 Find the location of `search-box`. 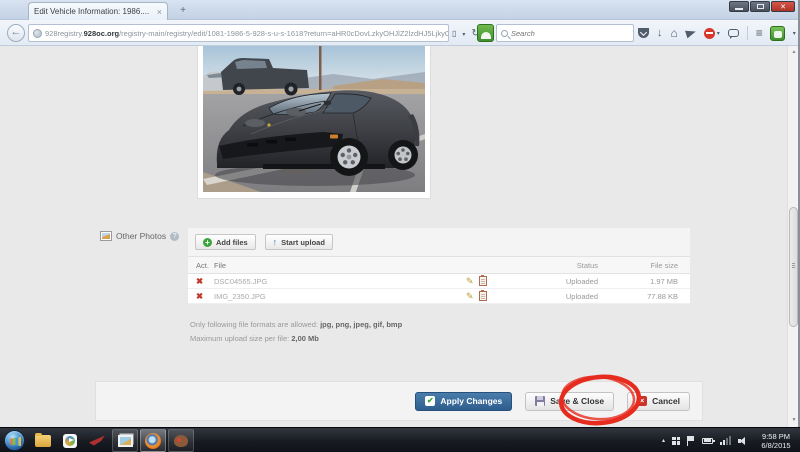

search-box is located at coordinates (565, 33).